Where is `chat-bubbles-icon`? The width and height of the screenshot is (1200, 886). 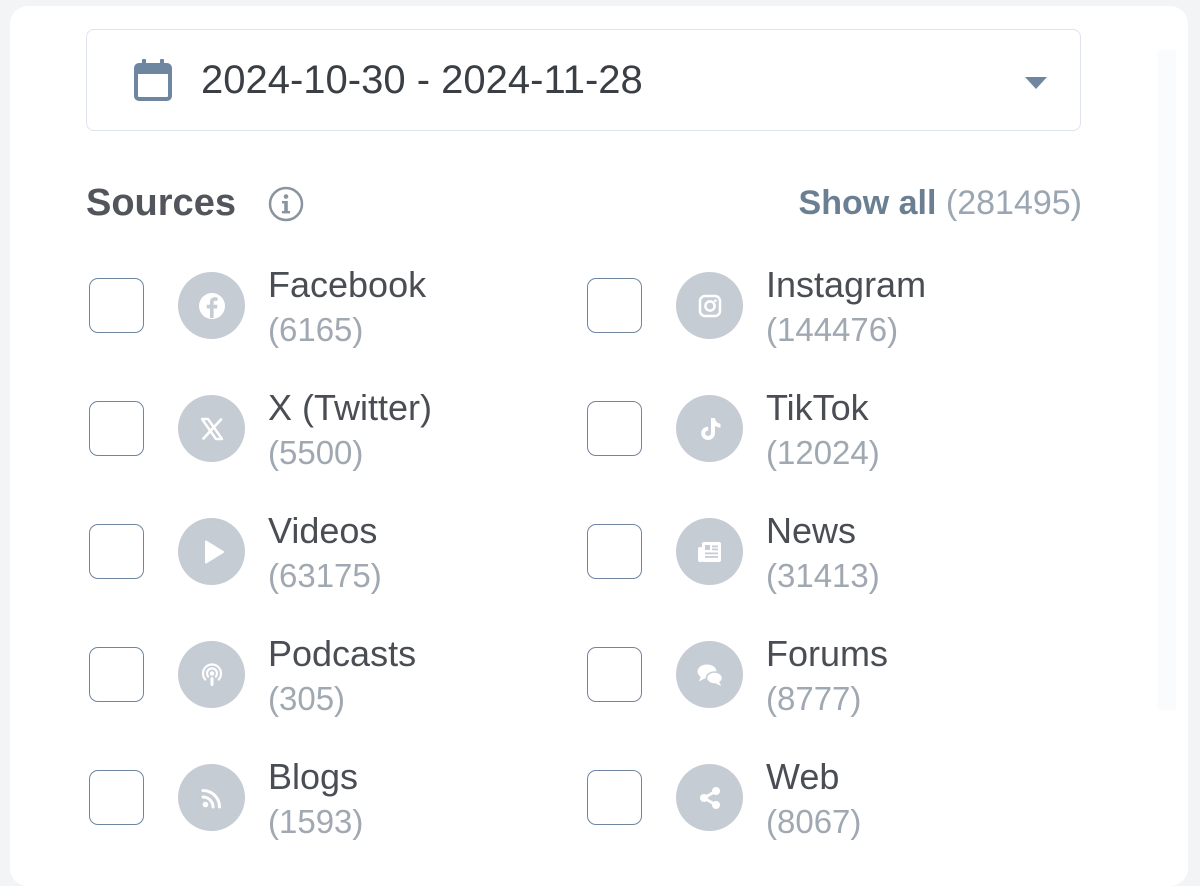
chat-bubbles-icon is located at coordinates (709, 674).